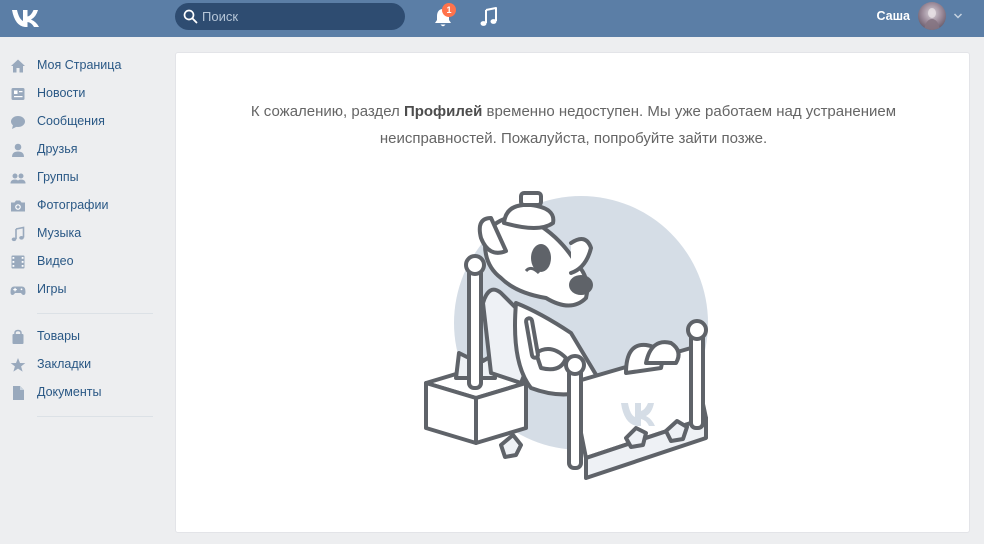 The width and height of the screenshot is (984, 544). What do you see at coordinates (64, 364) in the screenshot?
I see `sidebar-item-label: Закладки` at bounding box center [64, 364].